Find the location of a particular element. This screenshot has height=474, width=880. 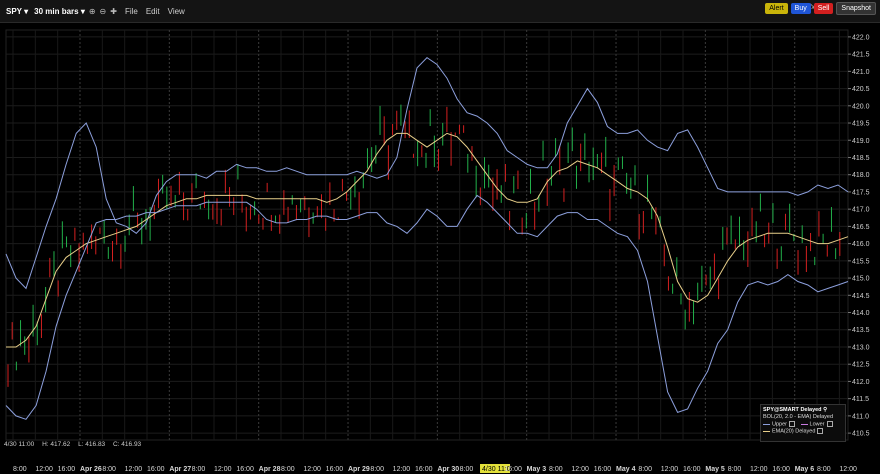

snapshot-button: Snapshot is located at coordinates (856, 8).